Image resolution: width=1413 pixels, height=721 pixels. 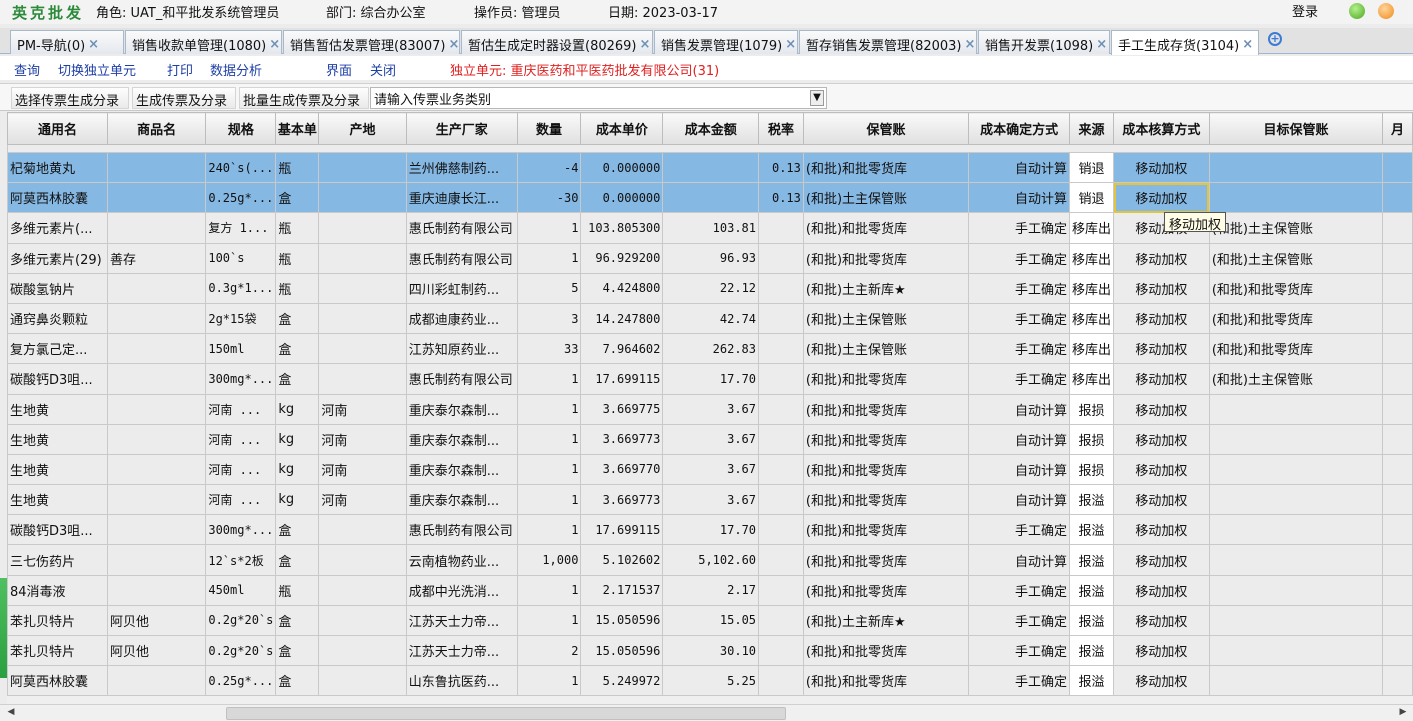 I want to click on menu-data-analysis: 数据分析, so click(x=236, y=69).